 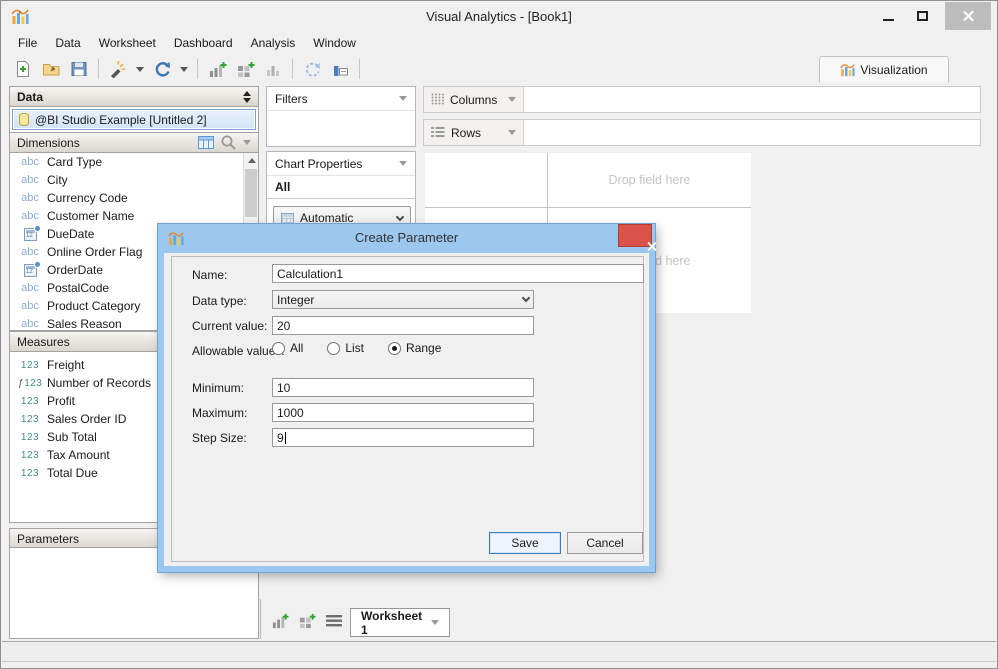 What do you see at coordinates (341, 99) in the screenshot?
I see `filters-header: Filters` at bounding box center [341, 99].